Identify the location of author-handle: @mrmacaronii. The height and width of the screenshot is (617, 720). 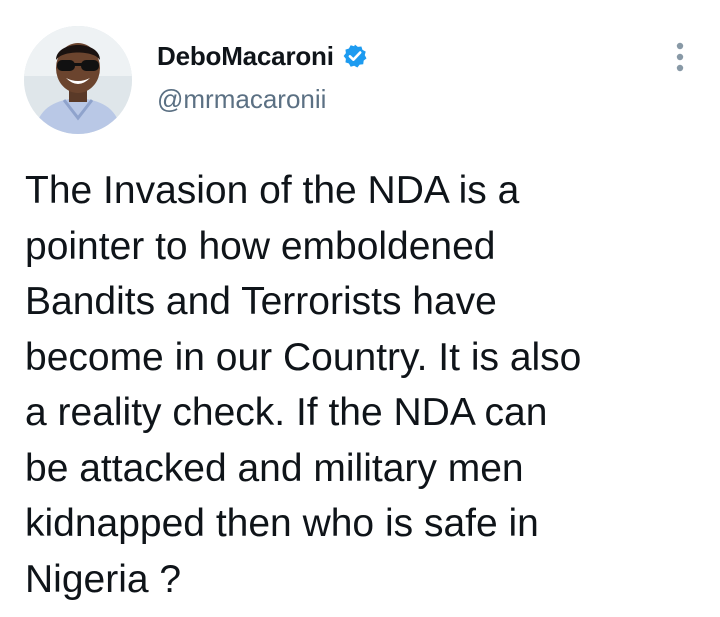
(241, 99).